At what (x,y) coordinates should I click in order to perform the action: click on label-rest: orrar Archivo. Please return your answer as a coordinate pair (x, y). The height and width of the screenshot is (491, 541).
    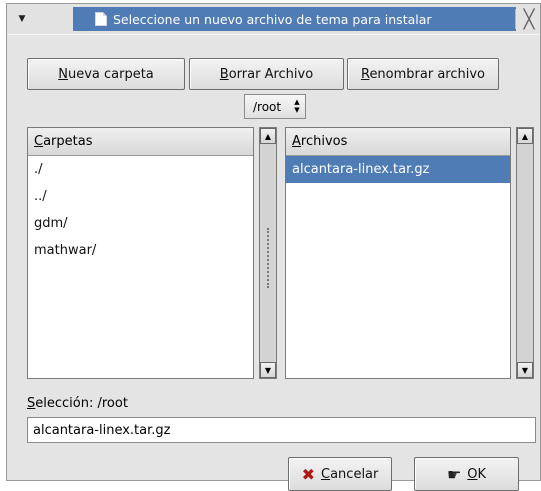
    Looking at the image, I should click on (271, 74).